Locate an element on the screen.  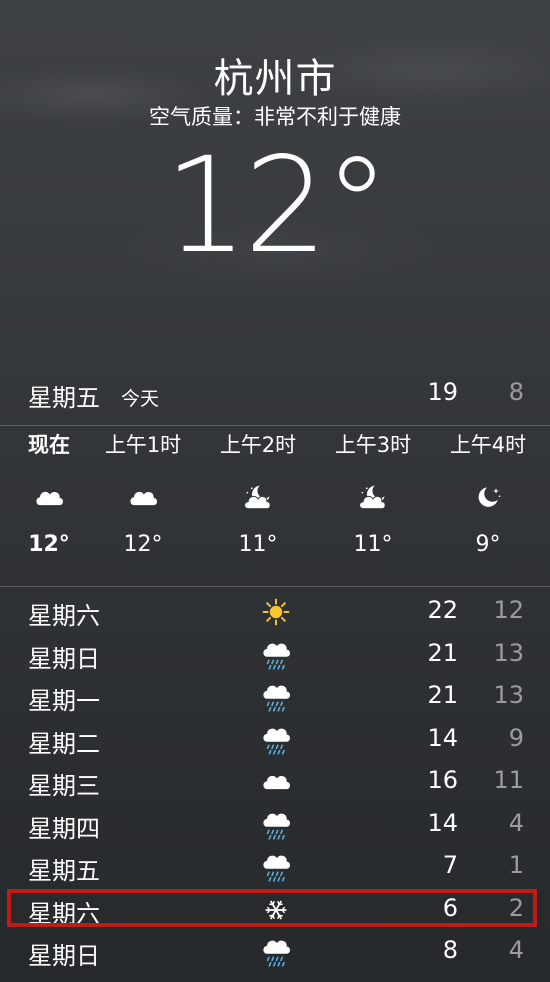
hour-label: 上午4时 is located at coordinates (488, 445).